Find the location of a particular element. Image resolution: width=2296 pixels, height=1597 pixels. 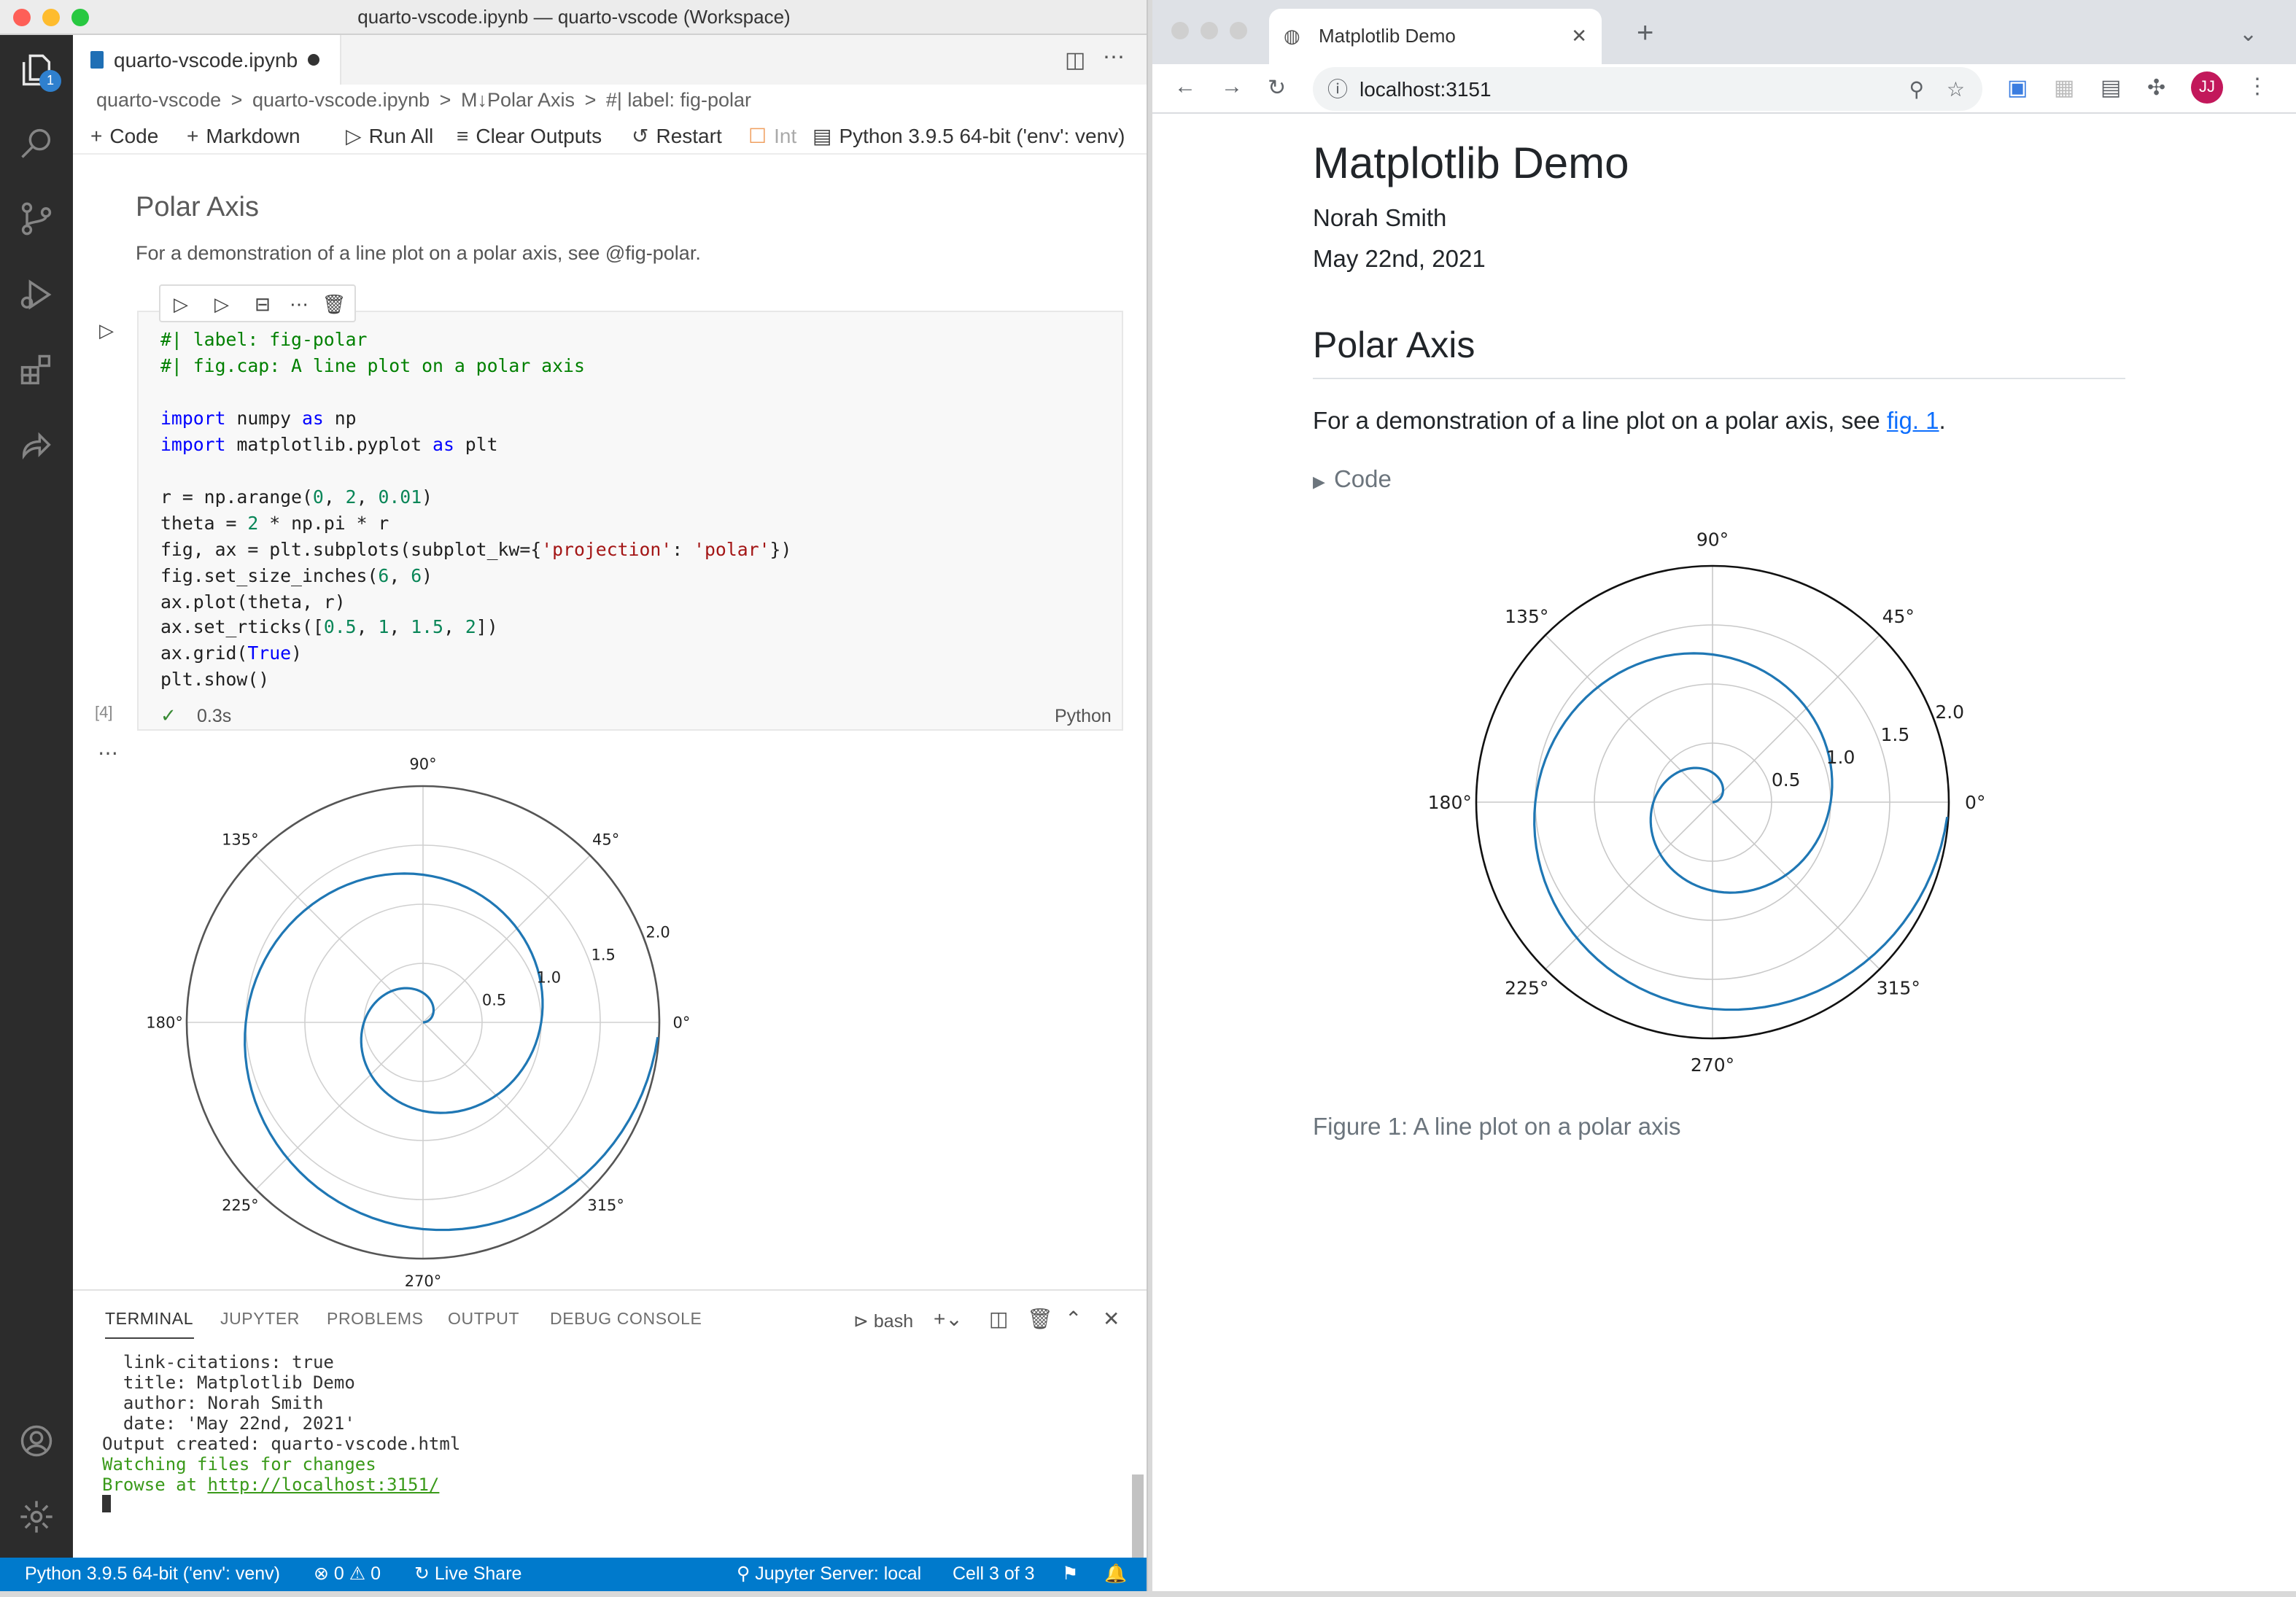

terminal-scrollbar is located at coordinates (1138, 1516).